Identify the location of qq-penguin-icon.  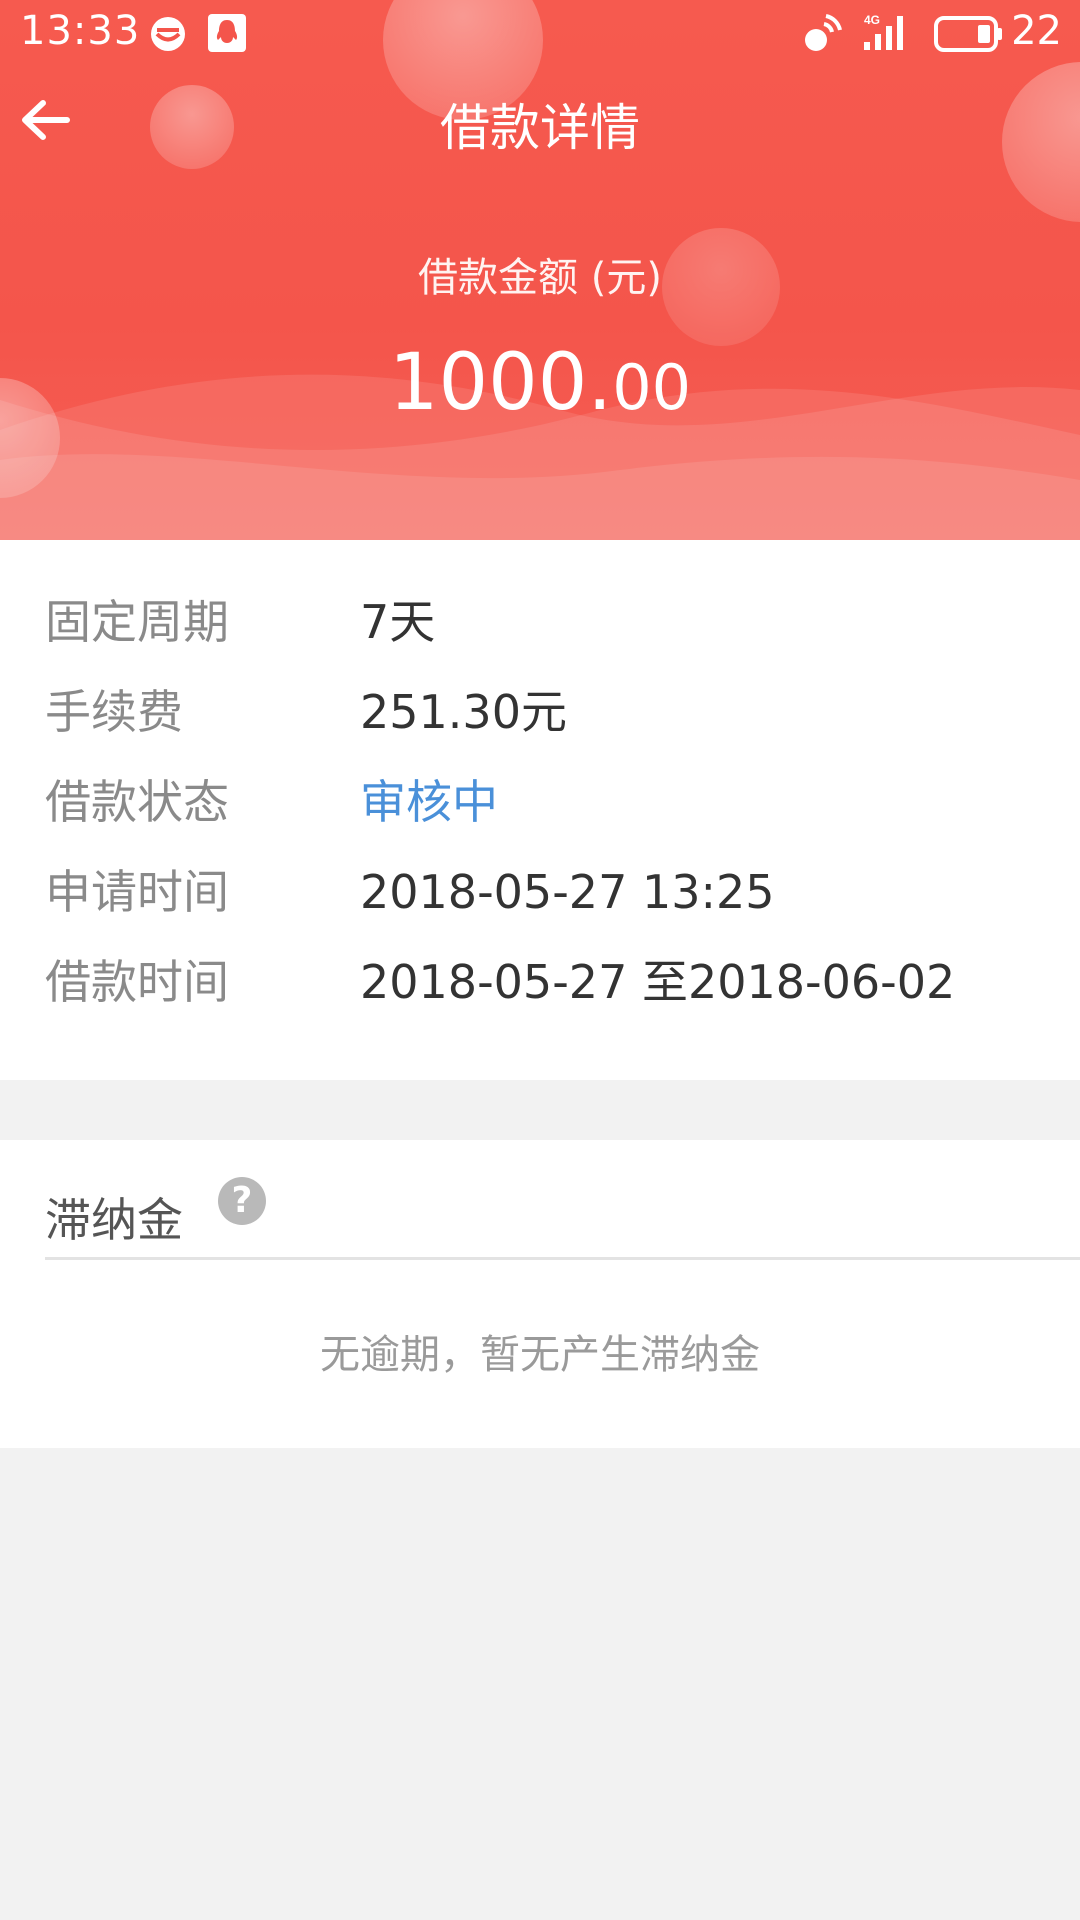
(227, 35).